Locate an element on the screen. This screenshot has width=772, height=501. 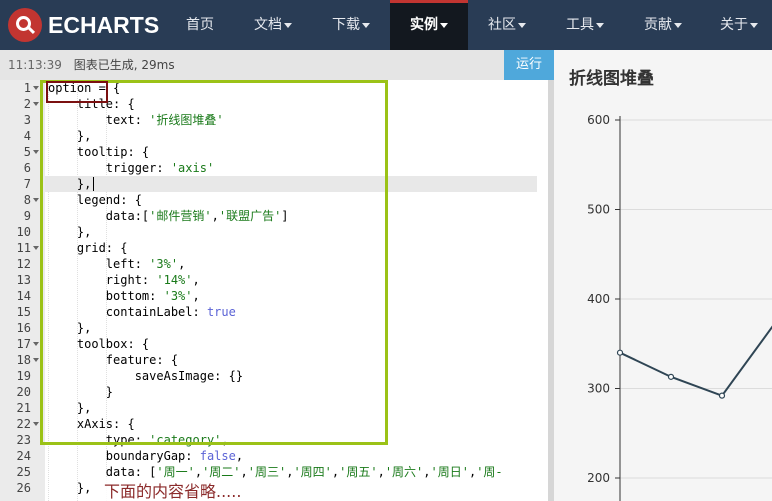
line-number: 9 is located at coordinates (27, 216).